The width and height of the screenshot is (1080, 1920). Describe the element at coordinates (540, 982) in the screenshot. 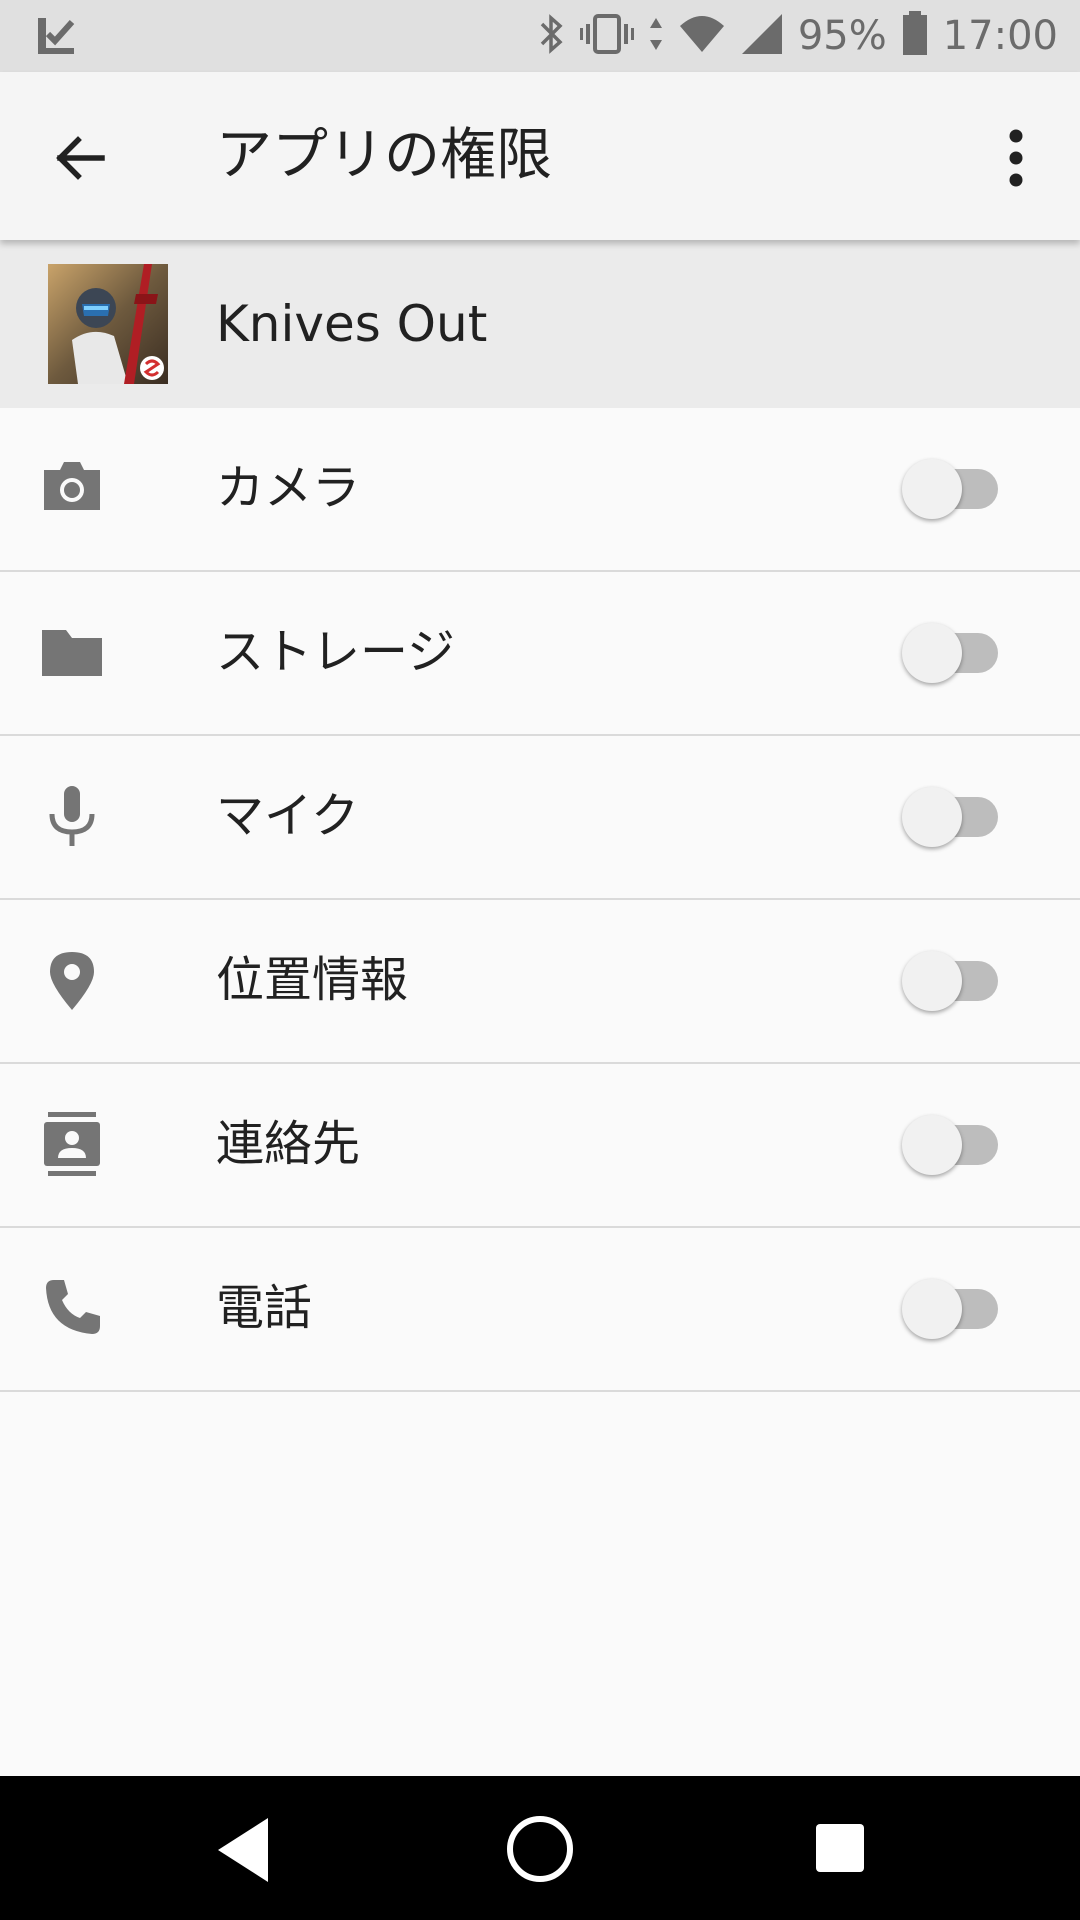

I see `permission-row-location: 位置情報` at that location.